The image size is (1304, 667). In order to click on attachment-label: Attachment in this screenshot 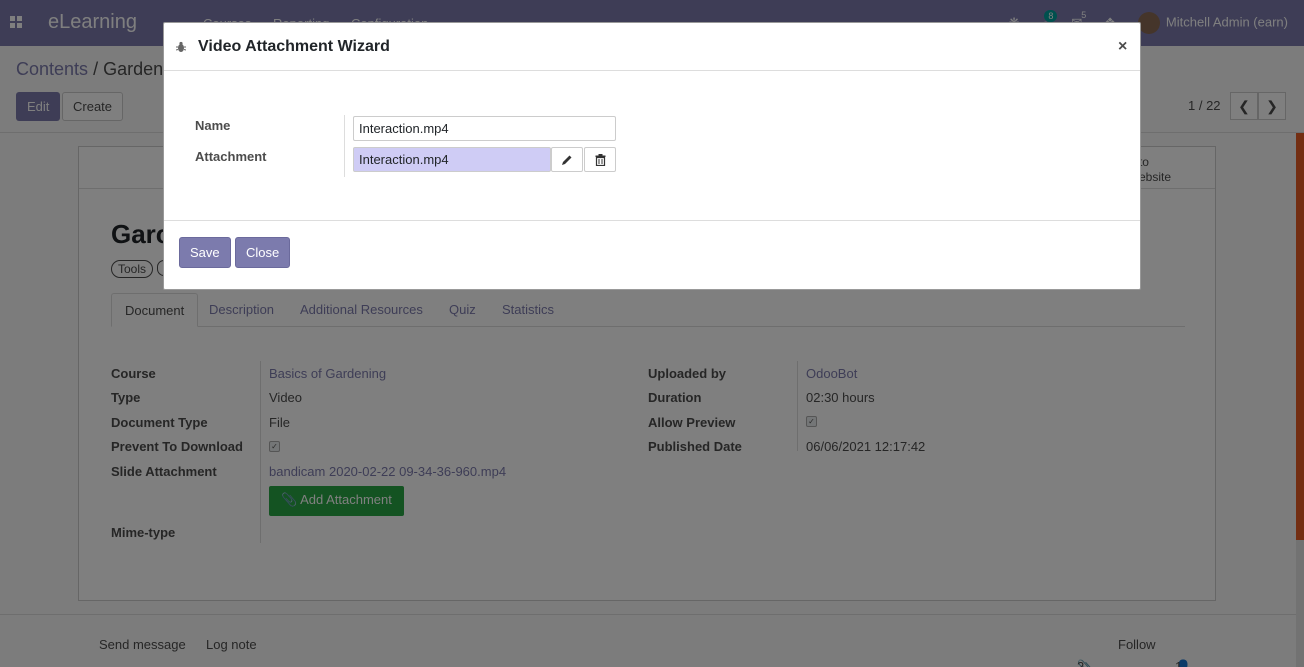, I will do `click(231, 156)`.